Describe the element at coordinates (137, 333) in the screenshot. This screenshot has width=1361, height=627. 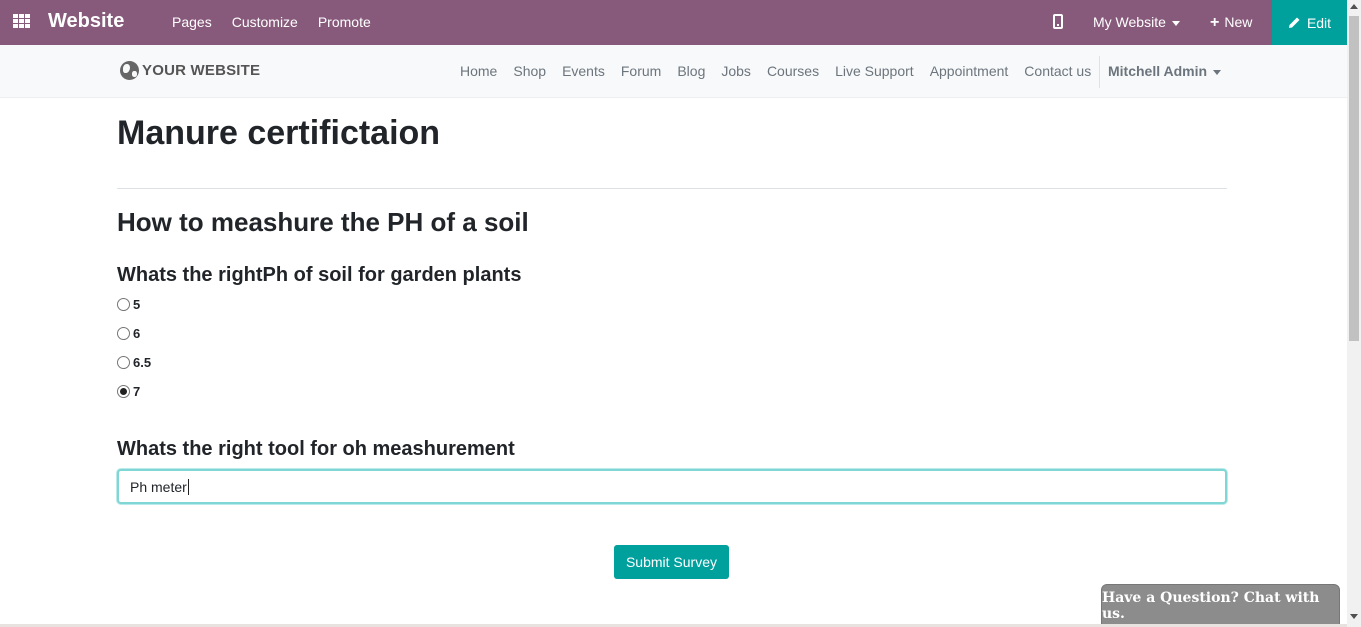
I see `option-label: 6` at that location.